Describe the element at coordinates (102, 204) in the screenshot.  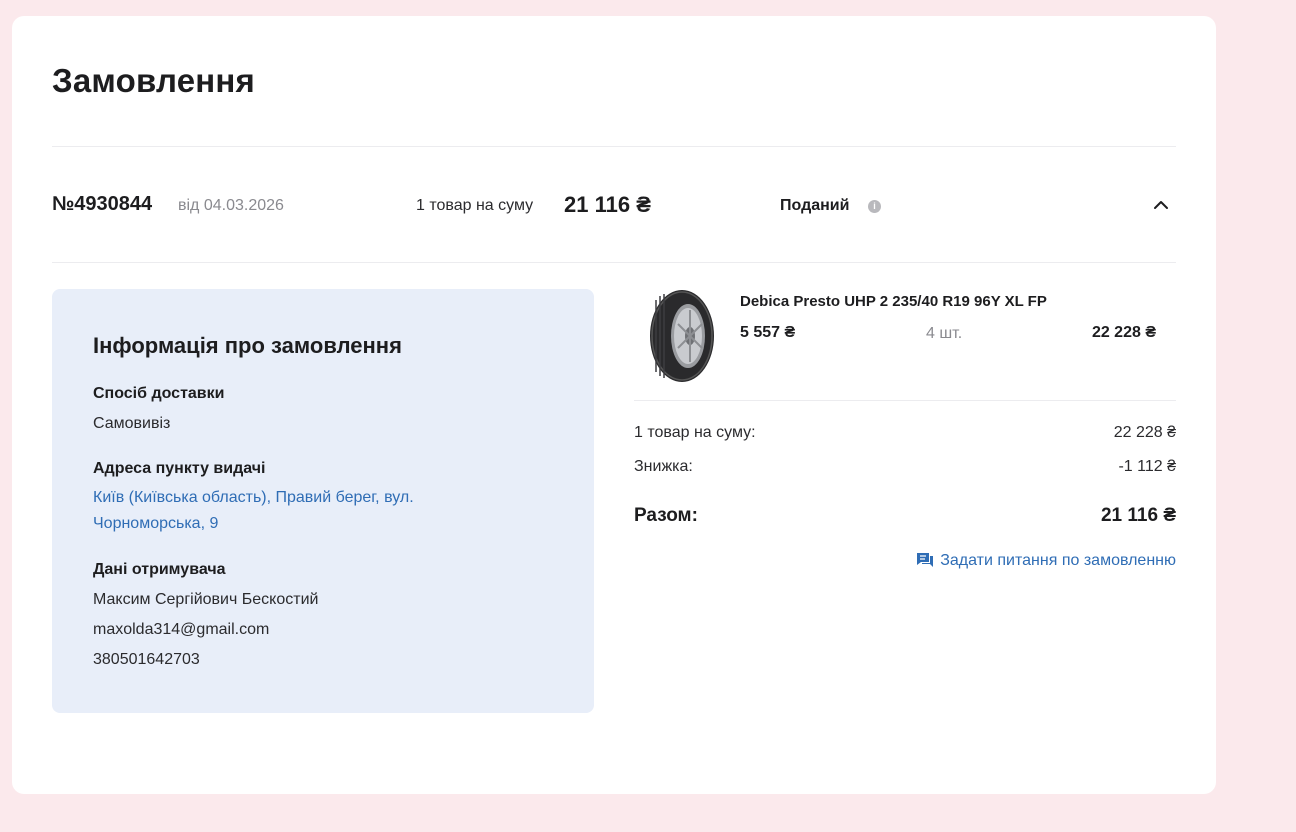
I see `order-number: №4930844` at that location.